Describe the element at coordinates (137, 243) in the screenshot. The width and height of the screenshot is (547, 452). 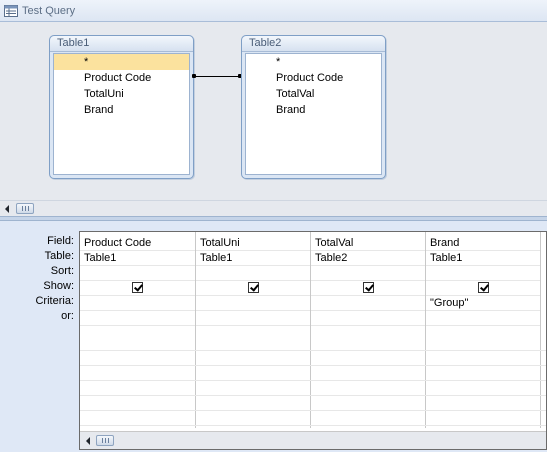
I see `field-cell: Product Code` at that location.